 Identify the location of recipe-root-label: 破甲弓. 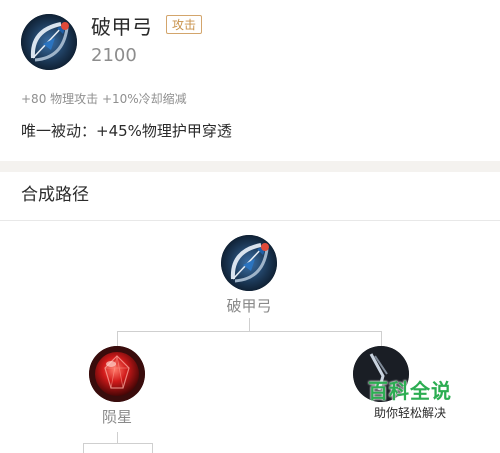
(249, 306).